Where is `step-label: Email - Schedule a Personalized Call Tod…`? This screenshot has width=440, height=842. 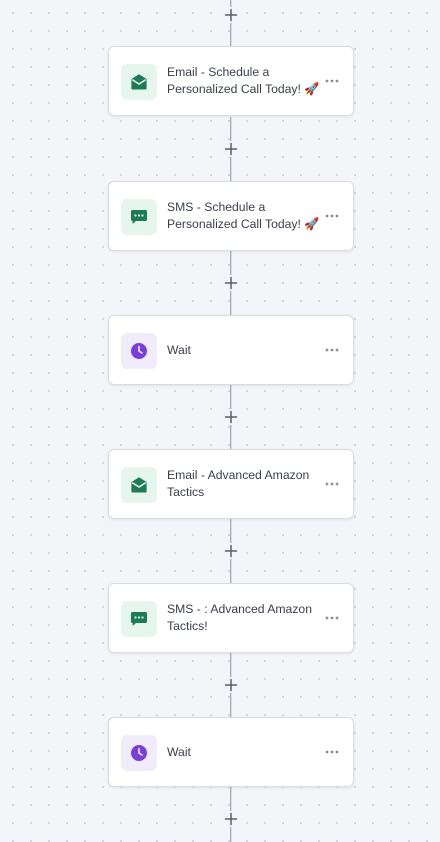 step-label: Email - Schedule a Personalized Call Tod… is located at coordinates (243, 80).